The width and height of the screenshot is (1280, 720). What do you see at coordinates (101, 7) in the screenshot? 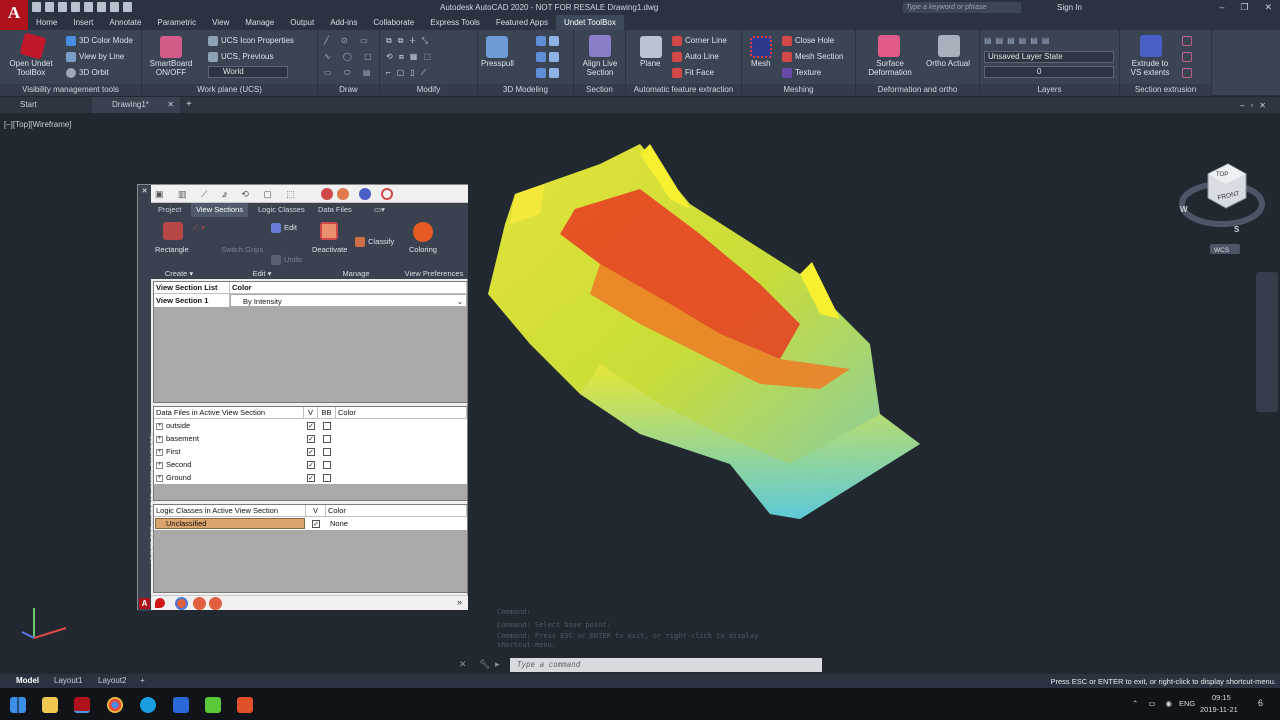
I see `print-icon` at bounding box center [101, 7].